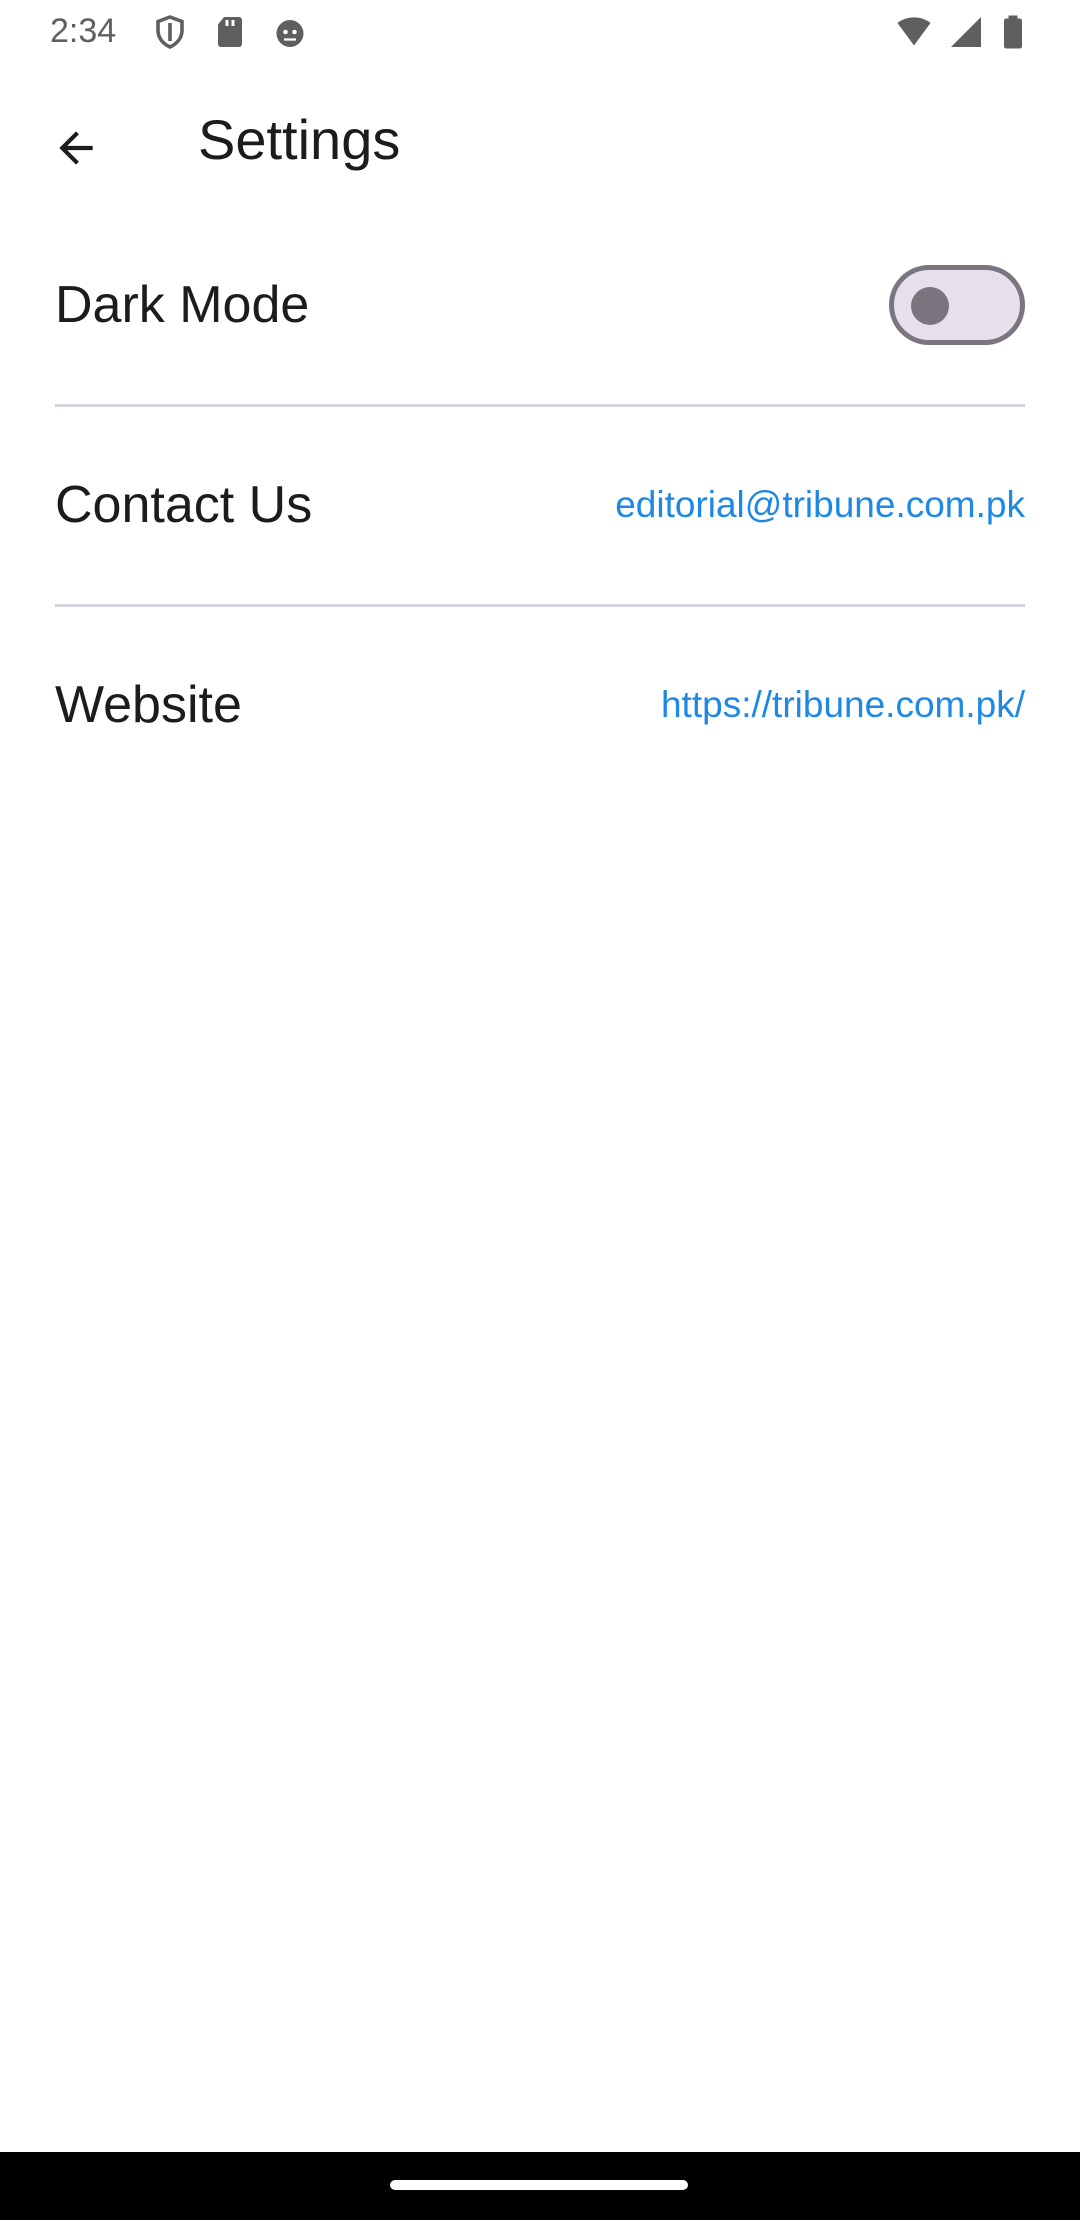  I want to click on status-time: 2:34, so click(83, 31).